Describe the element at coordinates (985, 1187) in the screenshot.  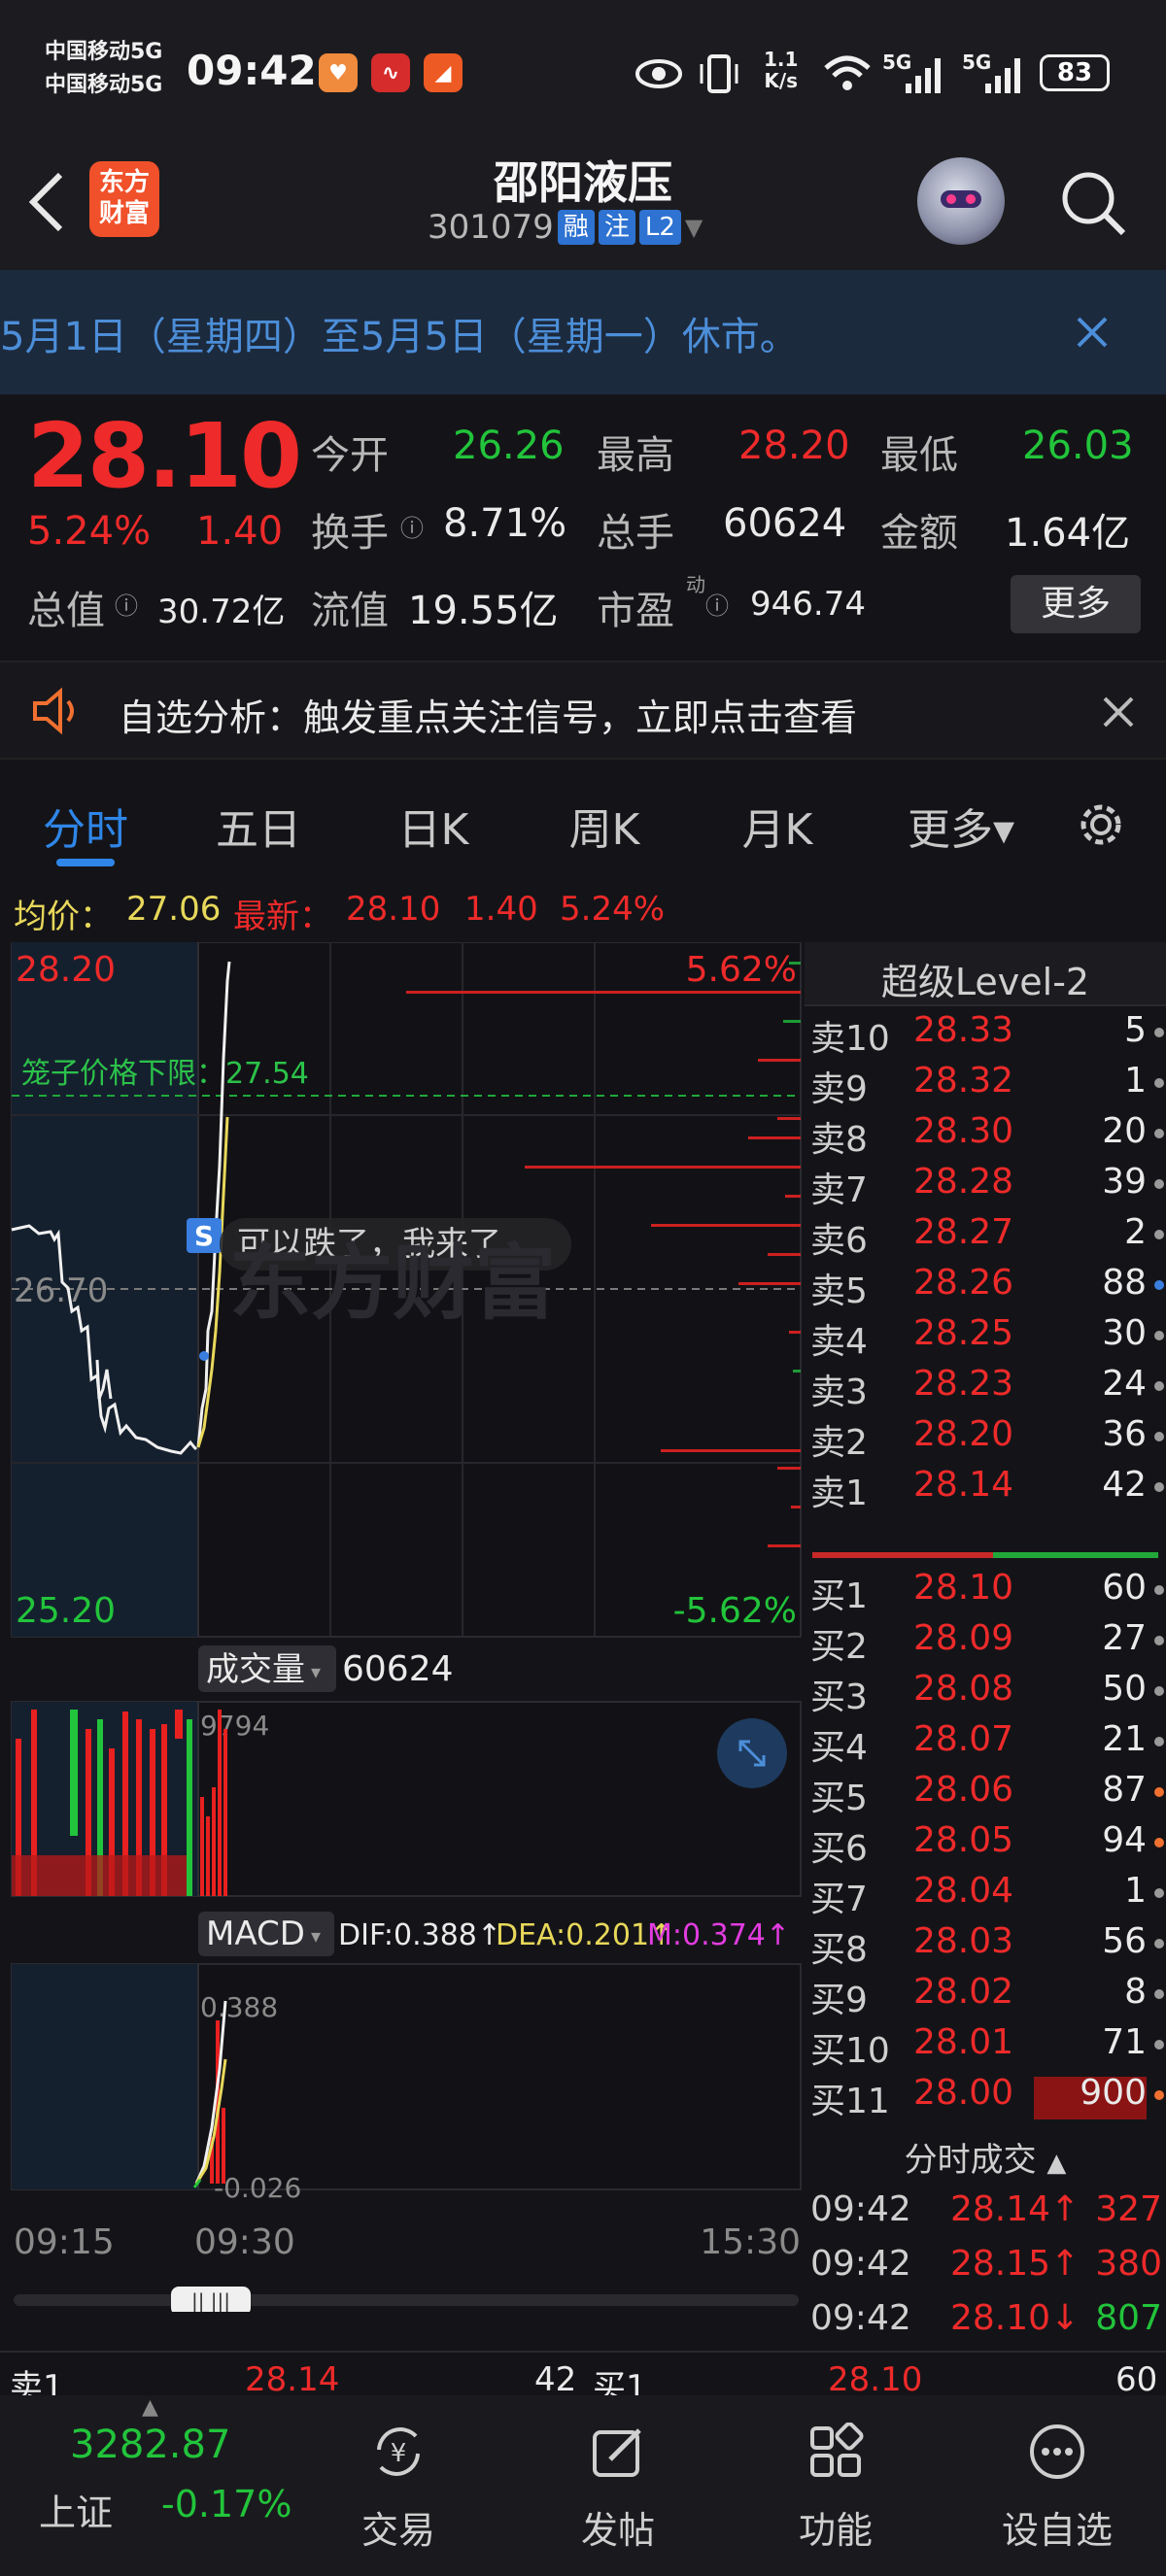
I see `ask-row: 卖7 28.28 39` at that location.